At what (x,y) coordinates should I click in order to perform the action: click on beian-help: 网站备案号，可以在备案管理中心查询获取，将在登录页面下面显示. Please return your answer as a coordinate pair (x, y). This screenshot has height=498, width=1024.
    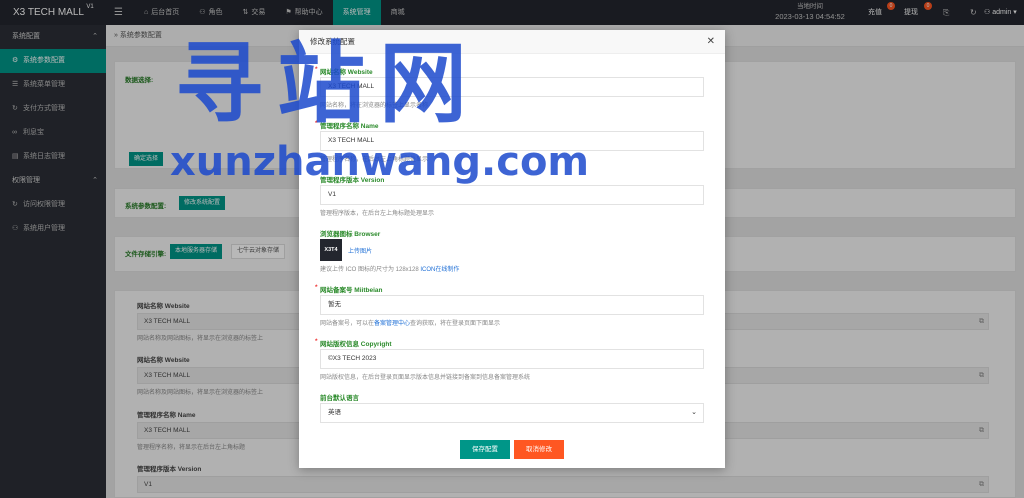
    Looking at the image, I should click on (410, 322).